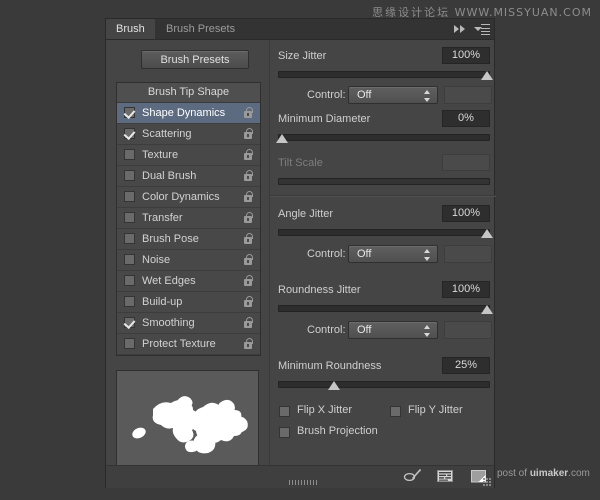 Image resolution: width=600 pixels, height=500 pixels. I want to click on size-control-value: Off, so click(364, 95).